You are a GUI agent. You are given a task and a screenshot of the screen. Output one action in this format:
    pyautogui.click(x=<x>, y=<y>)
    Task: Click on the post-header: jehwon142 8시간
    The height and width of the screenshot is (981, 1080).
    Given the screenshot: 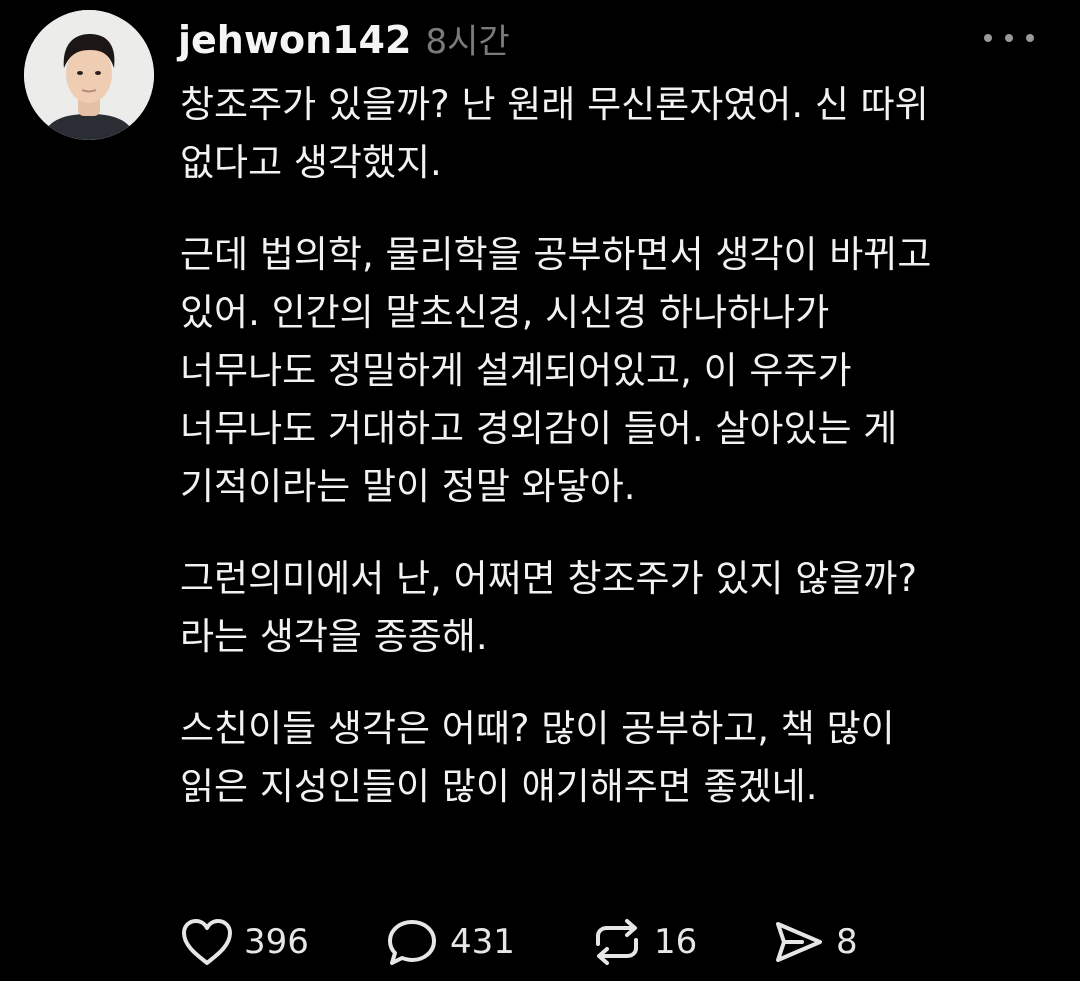 What is the action you would take?
    pyautogui.click(x=344, y=40)
    